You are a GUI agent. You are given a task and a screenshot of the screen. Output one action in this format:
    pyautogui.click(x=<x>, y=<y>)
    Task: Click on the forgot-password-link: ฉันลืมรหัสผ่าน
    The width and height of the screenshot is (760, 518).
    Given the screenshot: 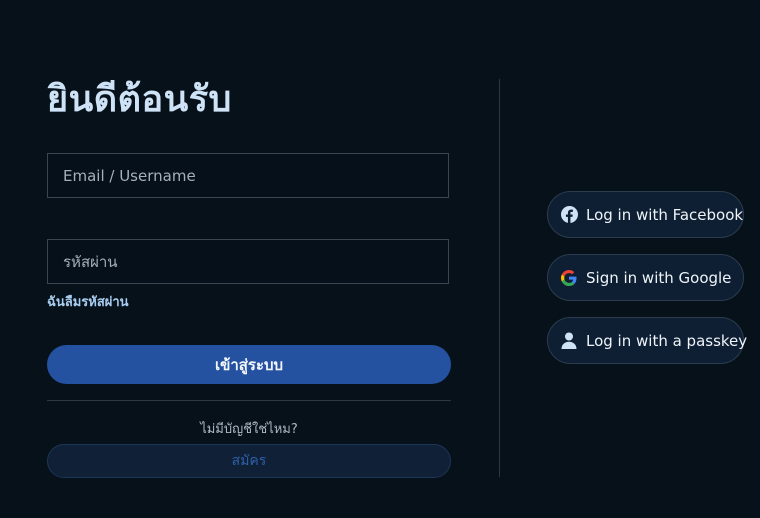 What is the action you would take?
    pyautogui.click(x=88, y=301)
    